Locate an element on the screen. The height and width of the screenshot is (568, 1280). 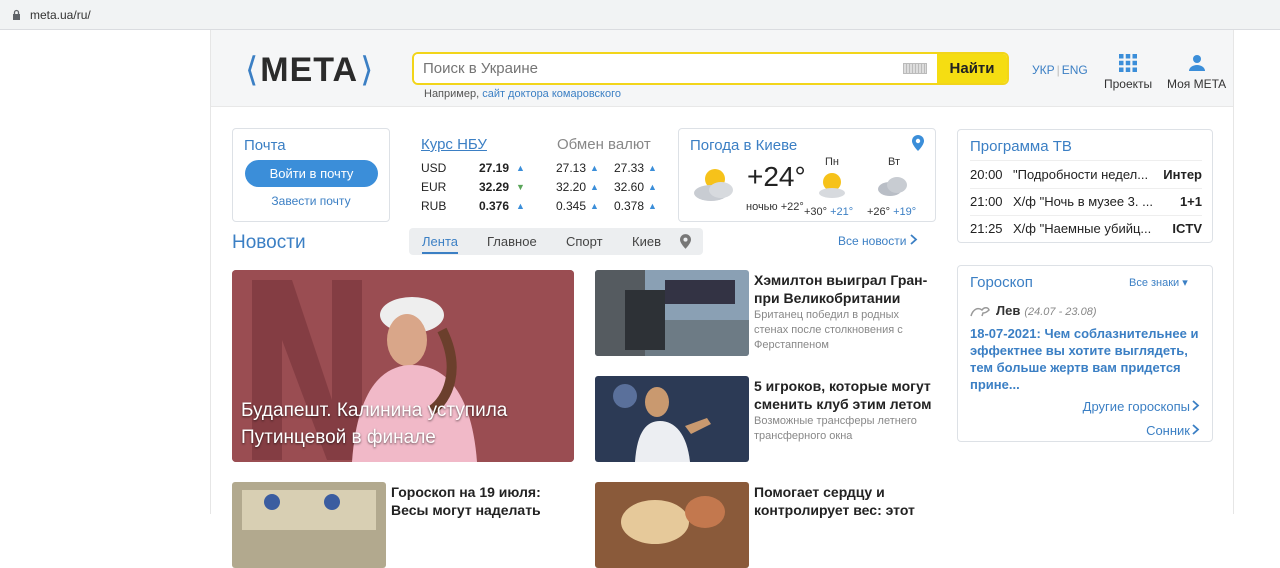
tv-row: 21:00 Х/ф "Ночь в музее 3. ... 1+1 is located at coordinates (1086, 204).